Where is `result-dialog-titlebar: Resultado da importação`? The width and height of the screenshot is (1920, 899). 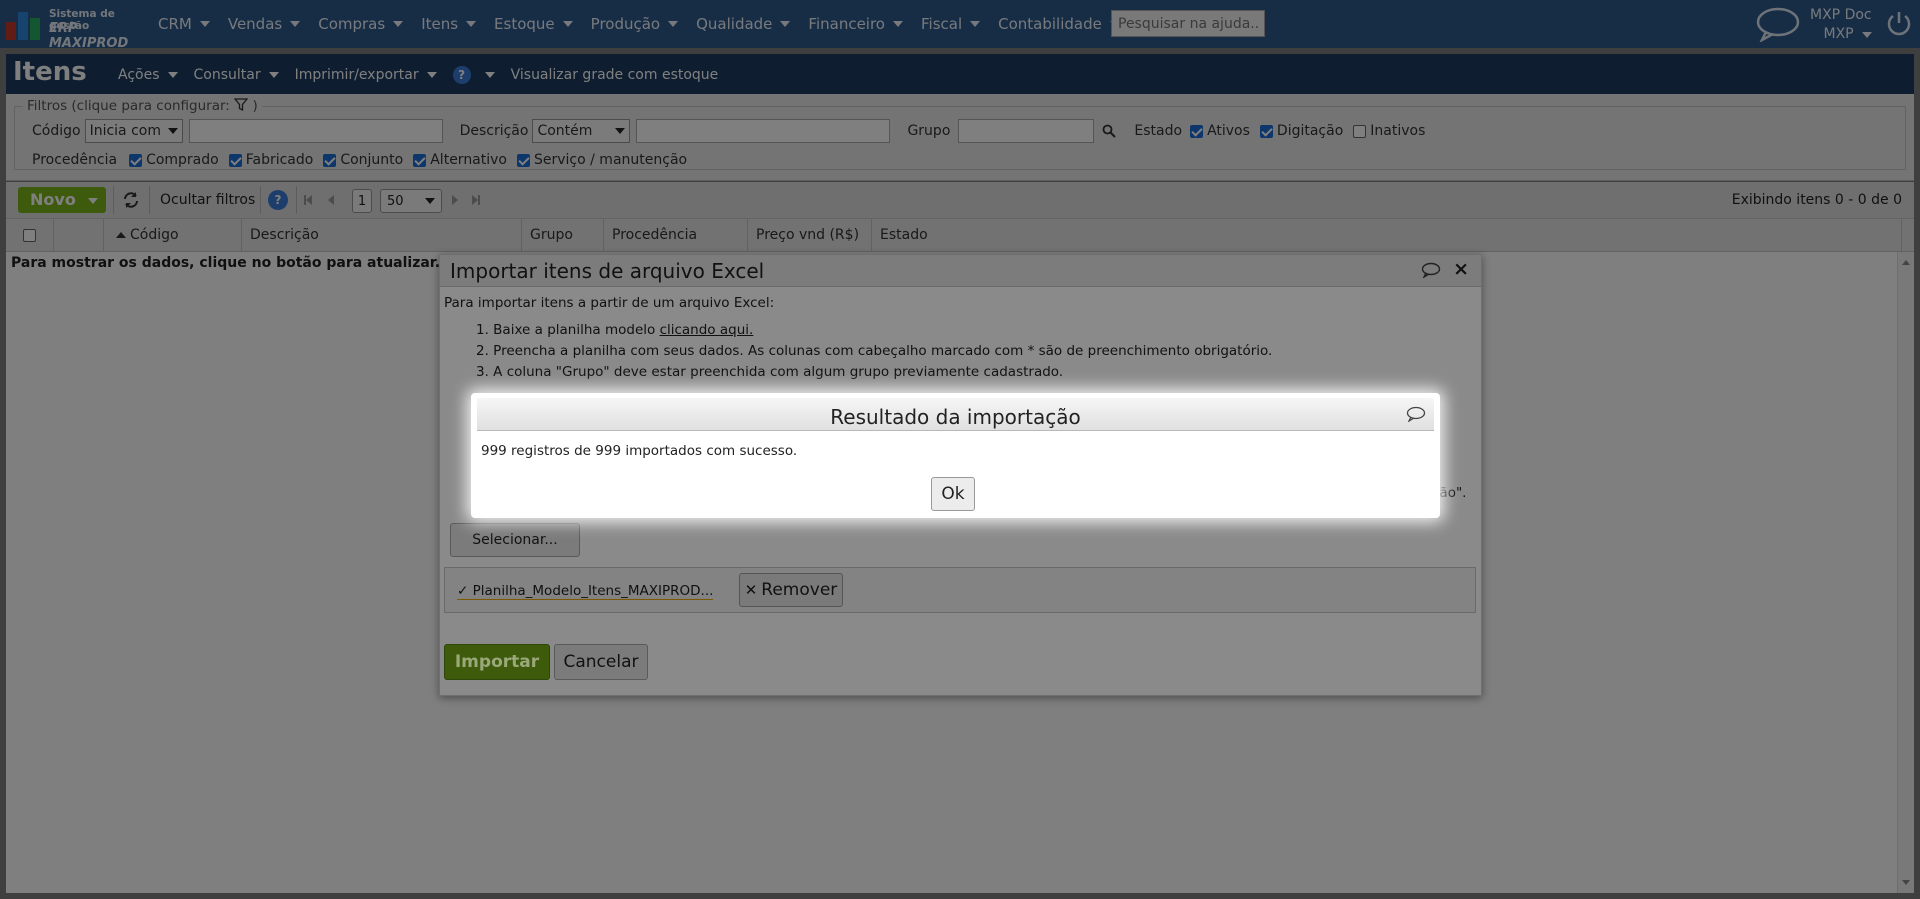 result-dialog-titlebar: Resultado da importação is located at coordinates (955, 414).